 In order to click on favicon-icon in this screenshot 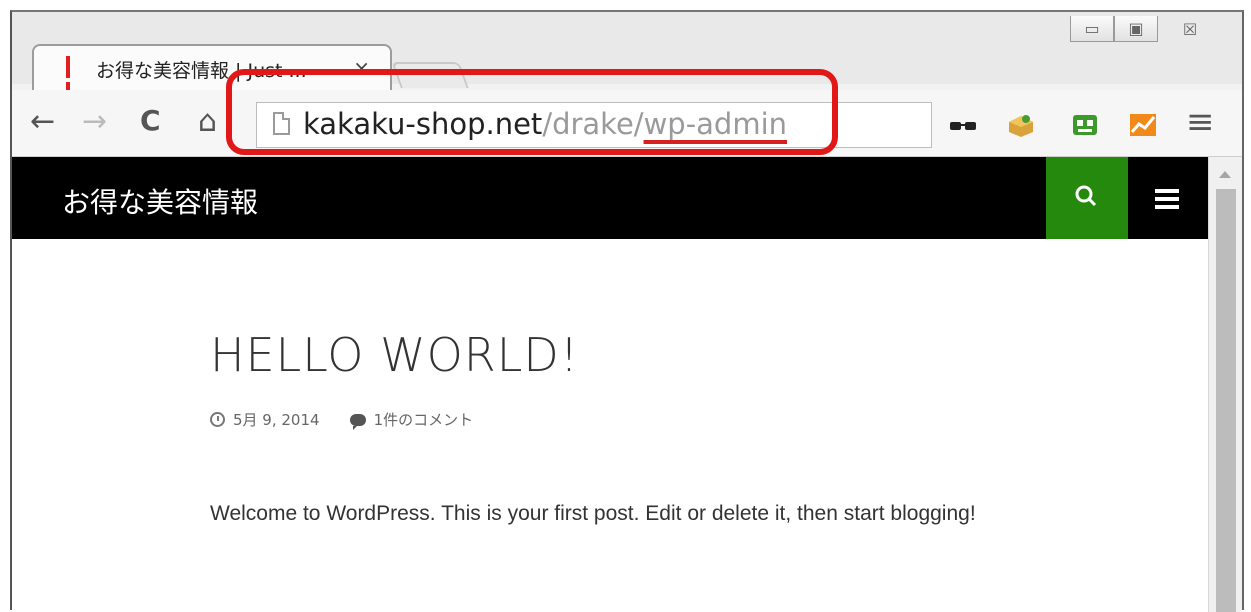, I will do `click(73, 80)`.